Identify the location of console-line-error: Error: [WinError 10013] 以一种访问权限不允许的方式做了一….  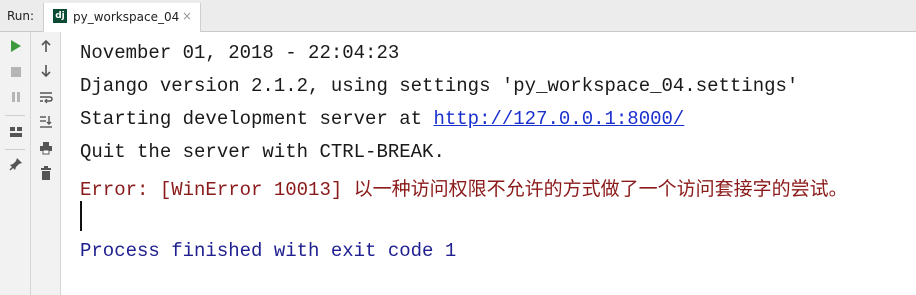
(464, 190).